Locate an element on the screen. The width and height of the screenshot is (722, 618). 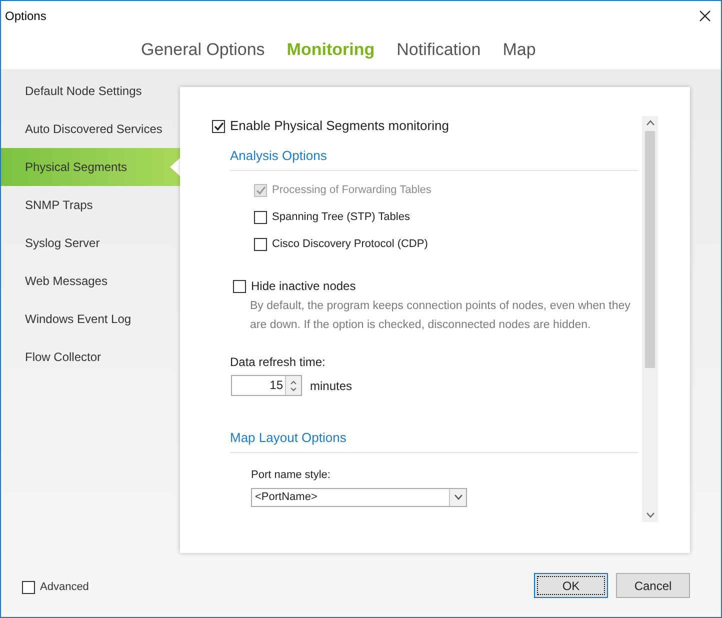
checkbox-label: Advanced is located at coordinates (64, 587).